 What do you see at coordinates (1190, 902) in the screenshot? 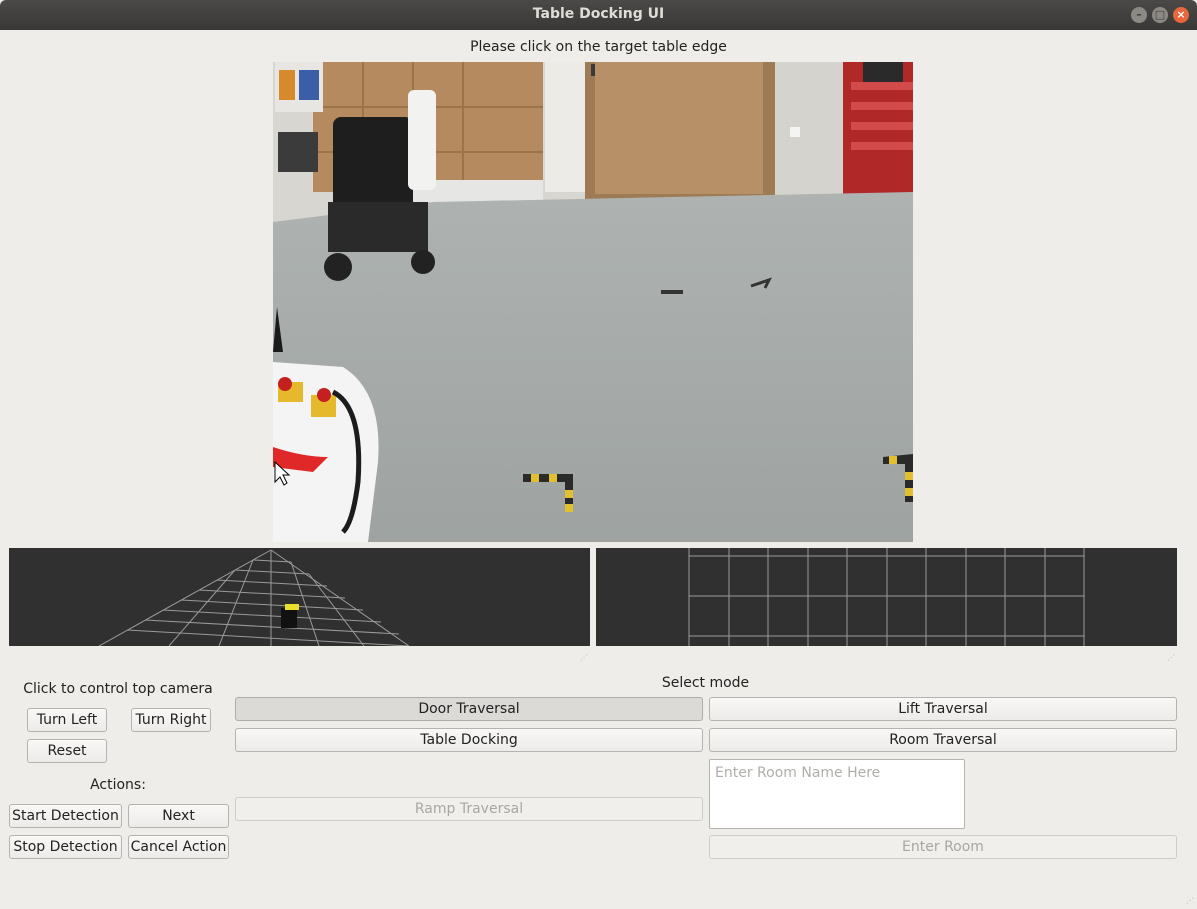
I see `window-resize-grip: ⋰` at bounding box center [1190, 902].